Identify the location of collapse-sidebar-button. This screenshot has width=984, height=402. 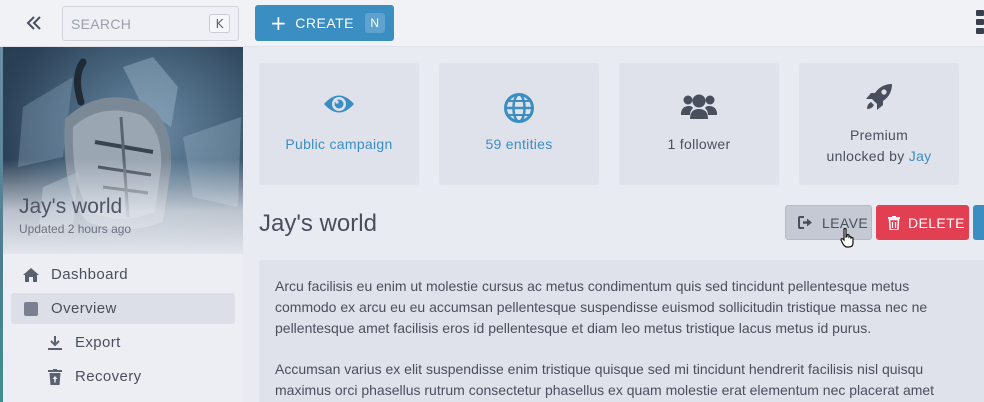
(34, 23).